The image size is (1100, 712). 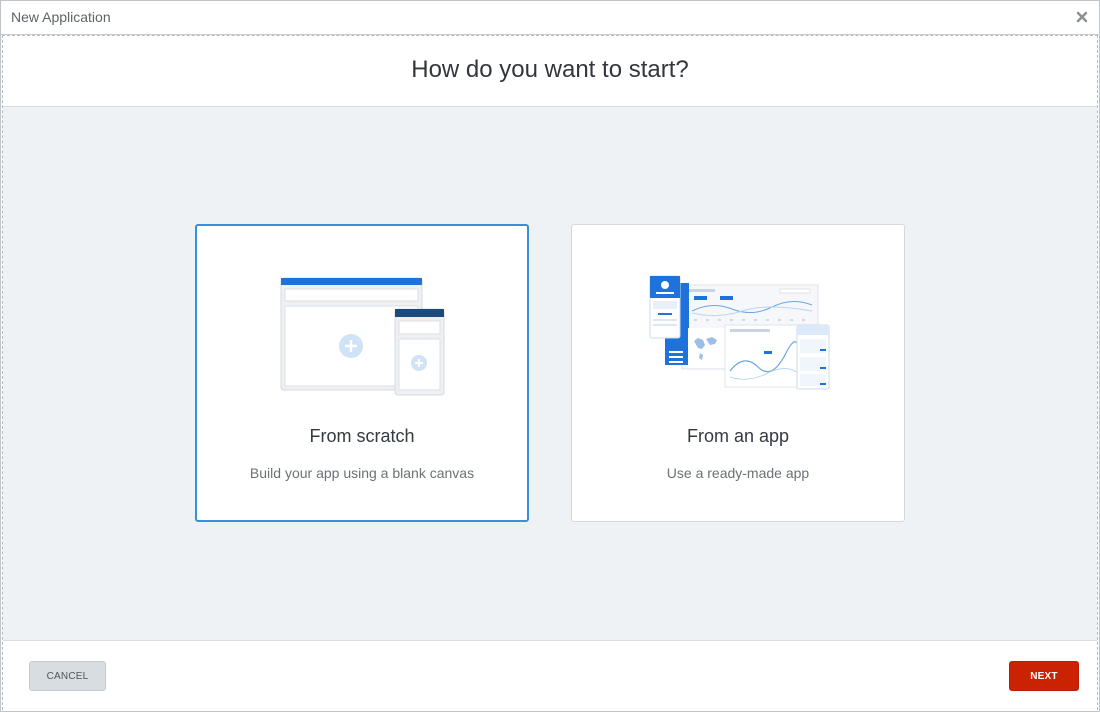 What do you see at coordinates (1082, 17) in the screenshot?
I see `close-icon` at bounding box center [1082, 17].